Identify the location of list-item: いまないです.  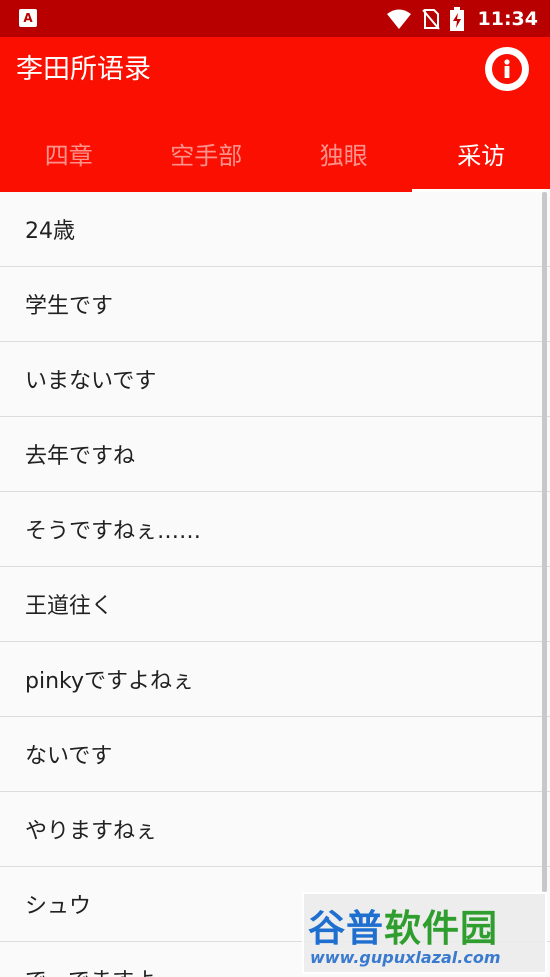
(275, 379).